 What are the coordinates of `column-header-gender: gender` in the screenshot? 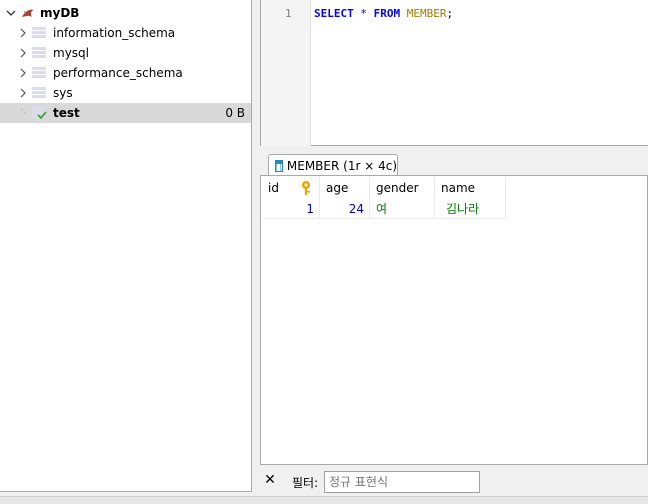 It's located at (402, 188).